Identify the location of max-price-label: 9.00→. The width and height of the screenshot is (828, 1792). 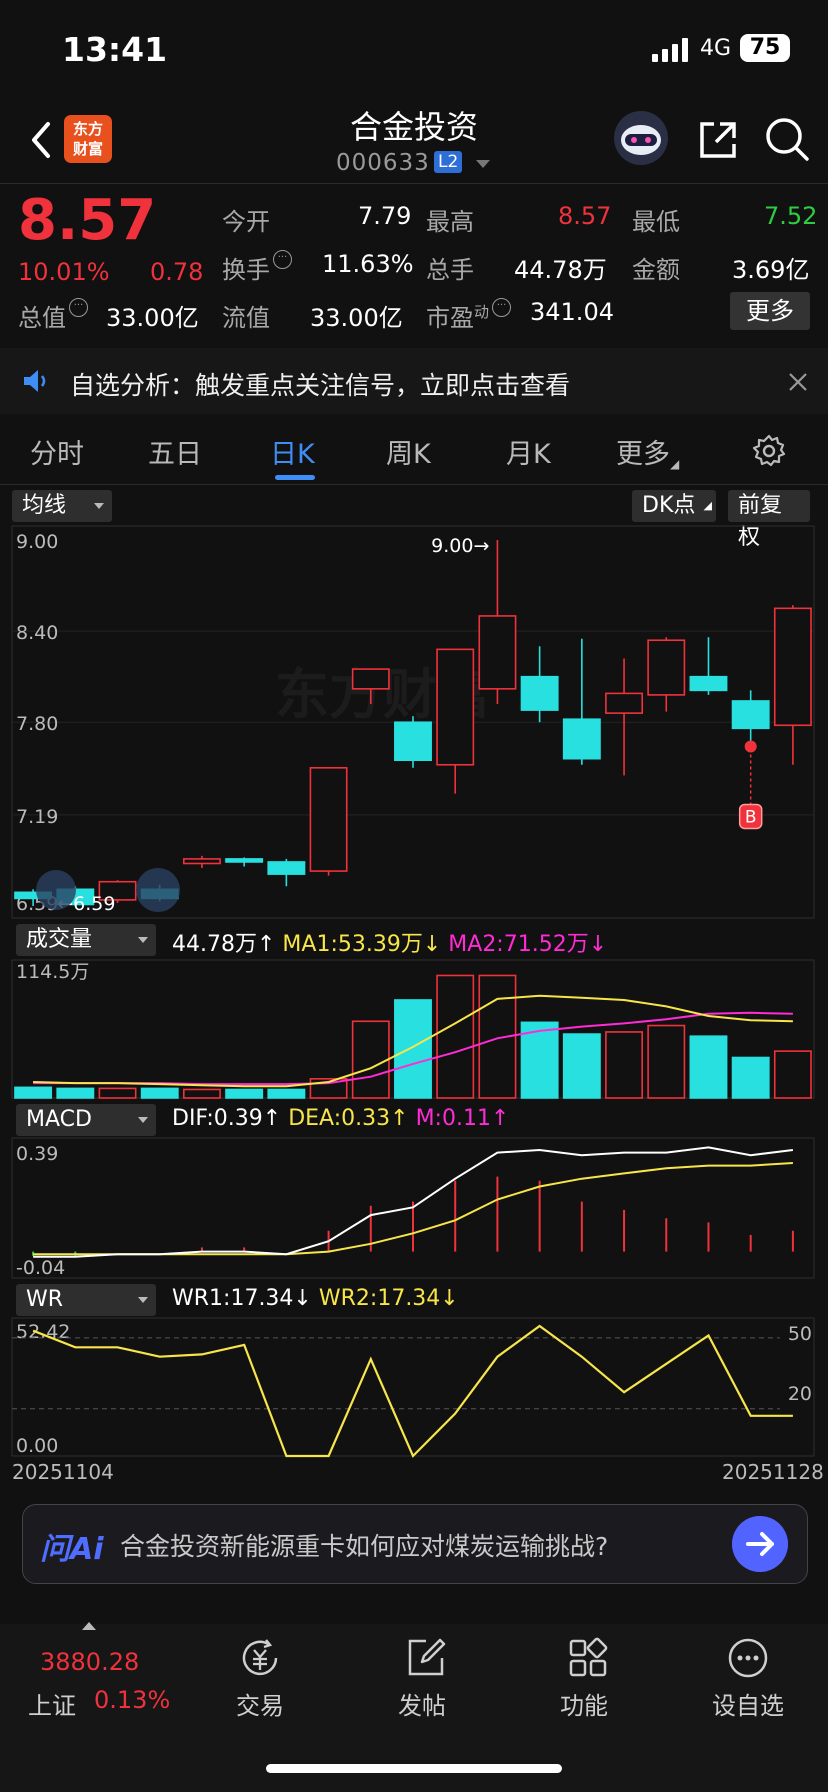
(460, 546).